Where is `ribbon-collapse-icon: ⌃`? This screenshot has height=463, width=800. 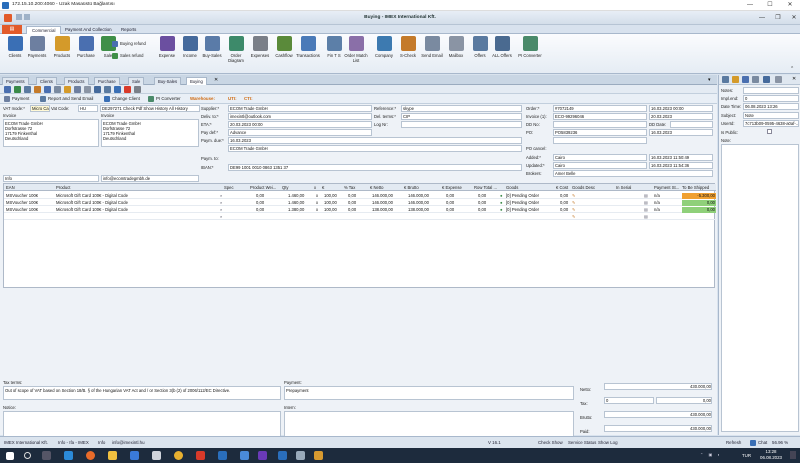
ribbon-collapse-icon: ⌃ is located at coordinates (792, 69).